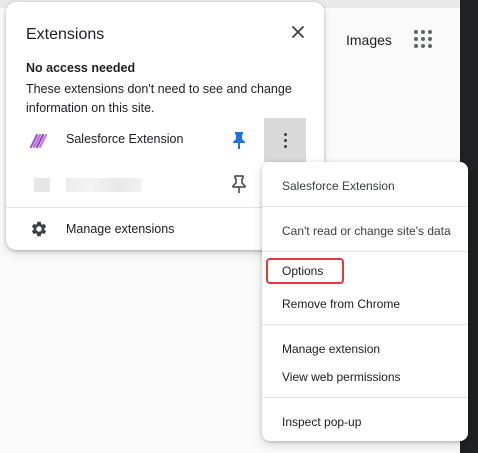 Image resolution: width=478 pixels, height=453 pixels. Describe the element at coordinates (341, 304) in the screenshot. I see `menu-item-remove-from-chrome: Remove from Chrome` at that location.